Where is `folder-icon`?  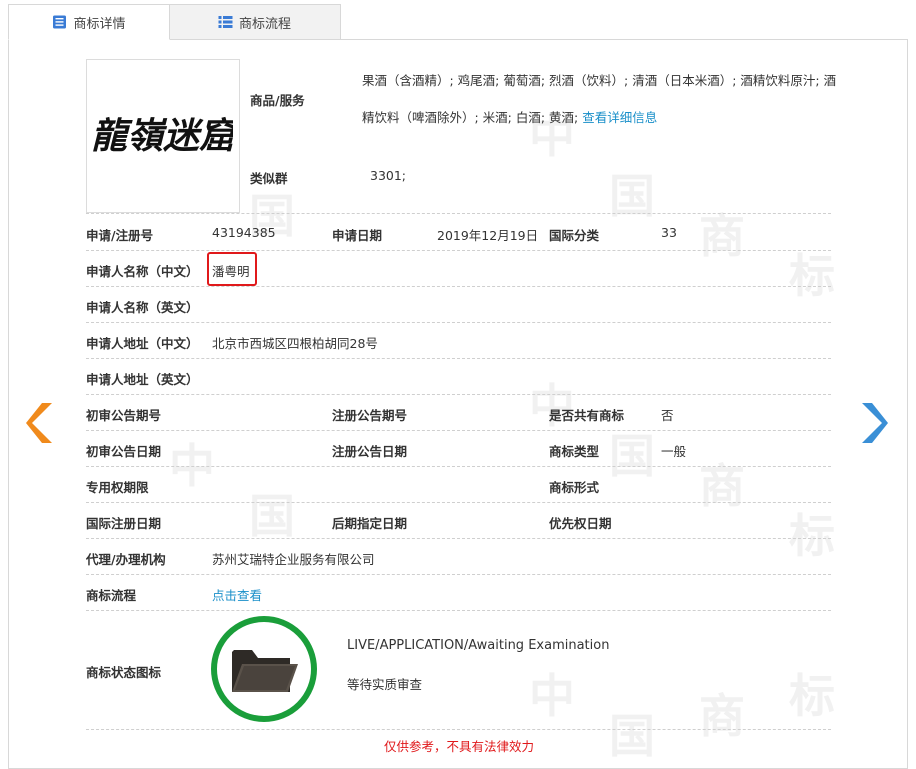
folder-icon is located at coordinates (265, 671).